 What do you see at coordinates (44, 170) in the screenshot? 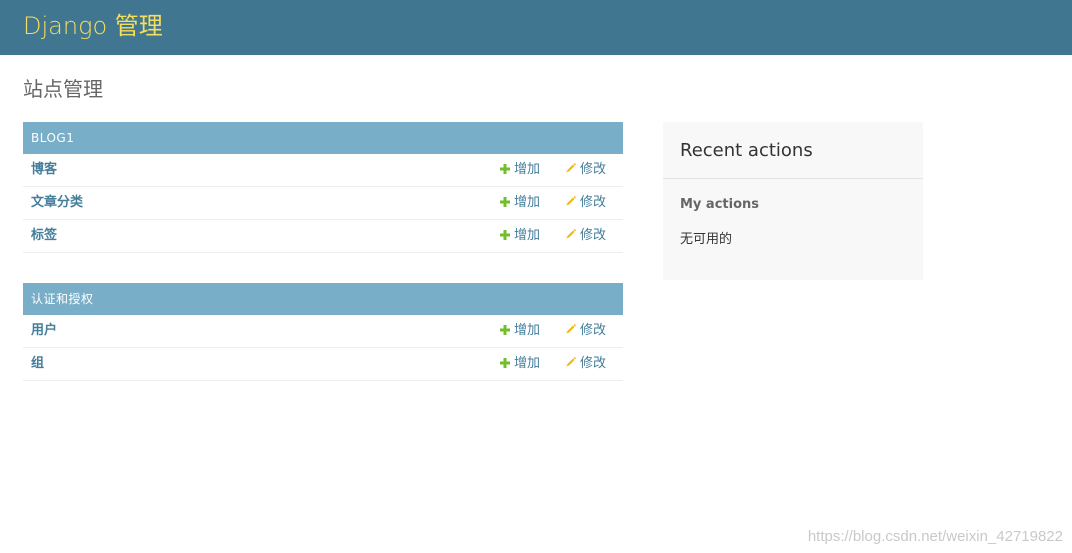
I see `model-link: 博客` at bounding box center [44, 170].